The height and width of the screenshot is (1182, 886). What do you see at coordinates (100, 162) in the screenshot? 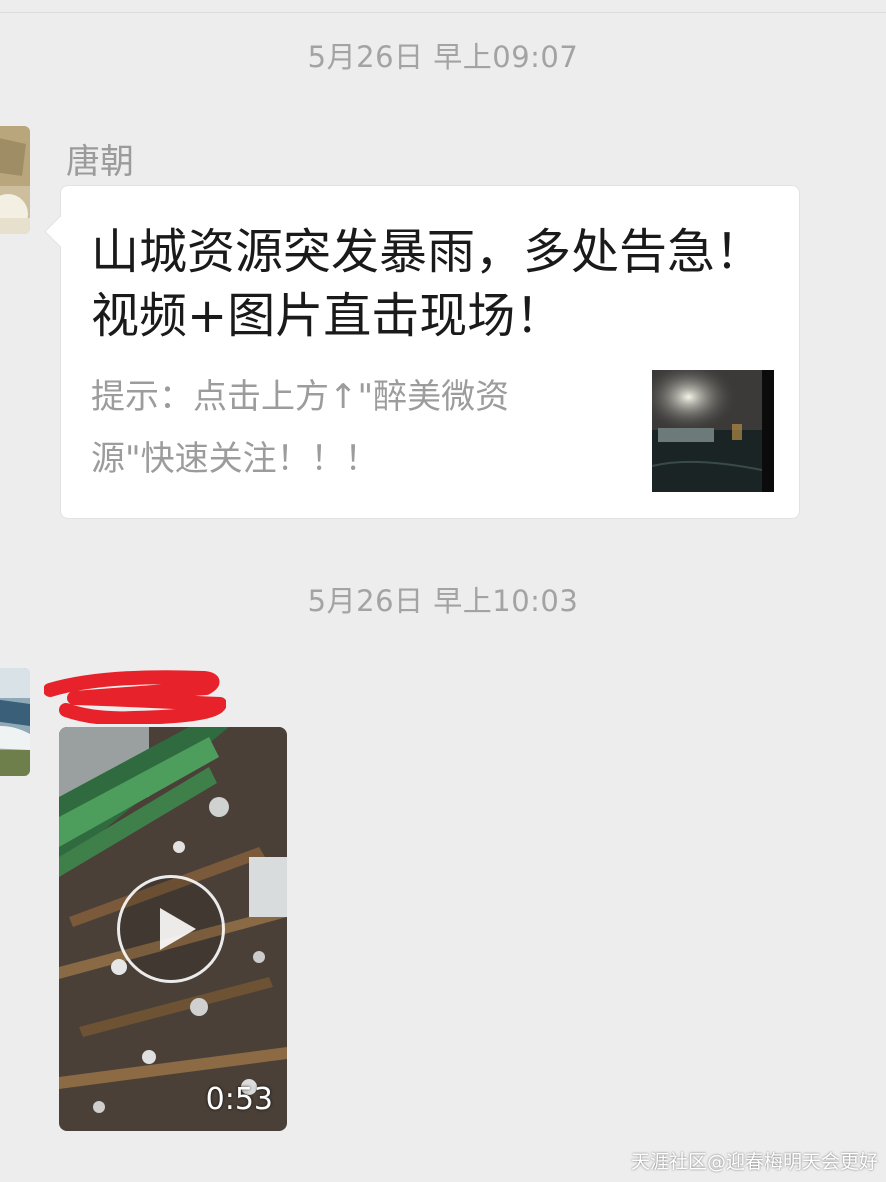
I see `sender-name: 唐朝` at bounding box center [100, 162].